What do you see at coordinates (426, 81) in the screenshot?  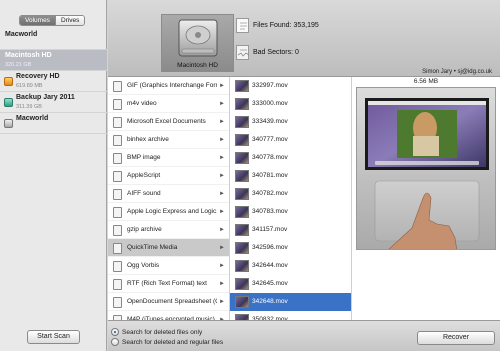 I see `preview-file-size: 6.56 MB` at bounding box center [426, 81].